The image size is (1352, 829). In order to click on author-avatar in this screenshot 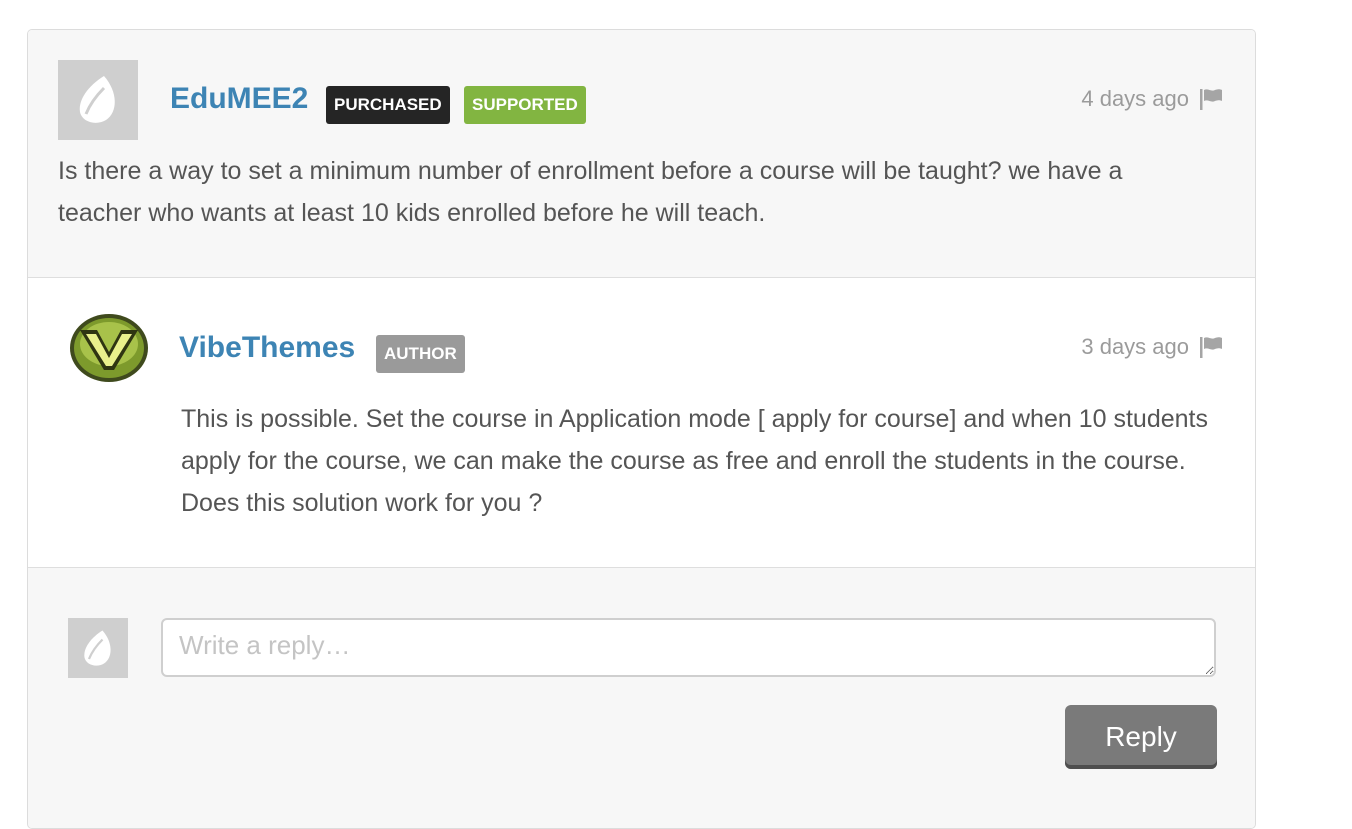, I will do `click(109, 348)`.